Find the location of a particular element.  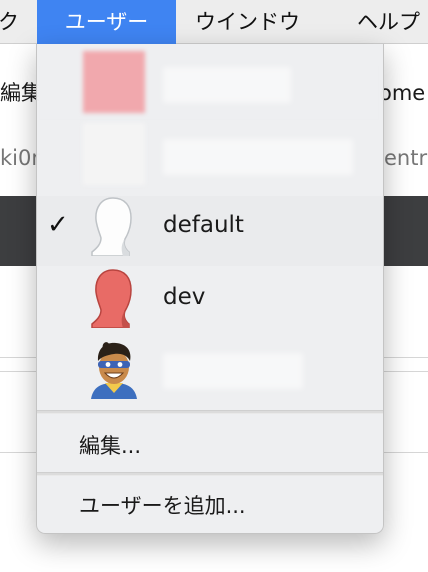

menu-bar-item-help: ヘルプ is located at coordinates (392, 22).